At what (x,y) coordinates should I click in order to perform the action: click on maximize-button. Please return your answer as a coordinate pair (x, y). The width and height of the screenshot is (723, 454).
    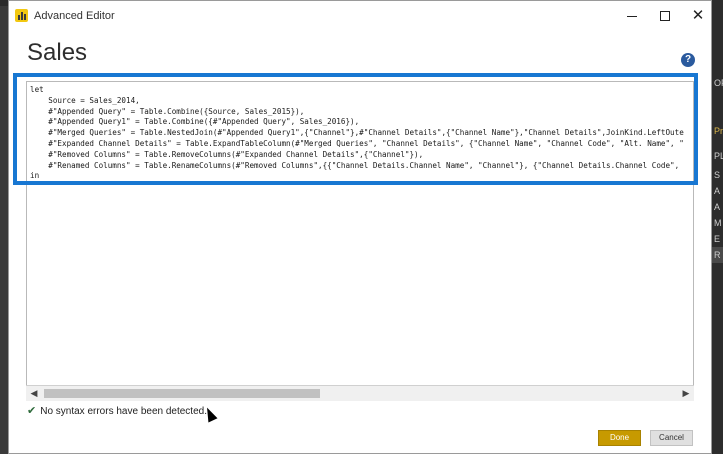
    Looking at the image, I should click on (665, 16).